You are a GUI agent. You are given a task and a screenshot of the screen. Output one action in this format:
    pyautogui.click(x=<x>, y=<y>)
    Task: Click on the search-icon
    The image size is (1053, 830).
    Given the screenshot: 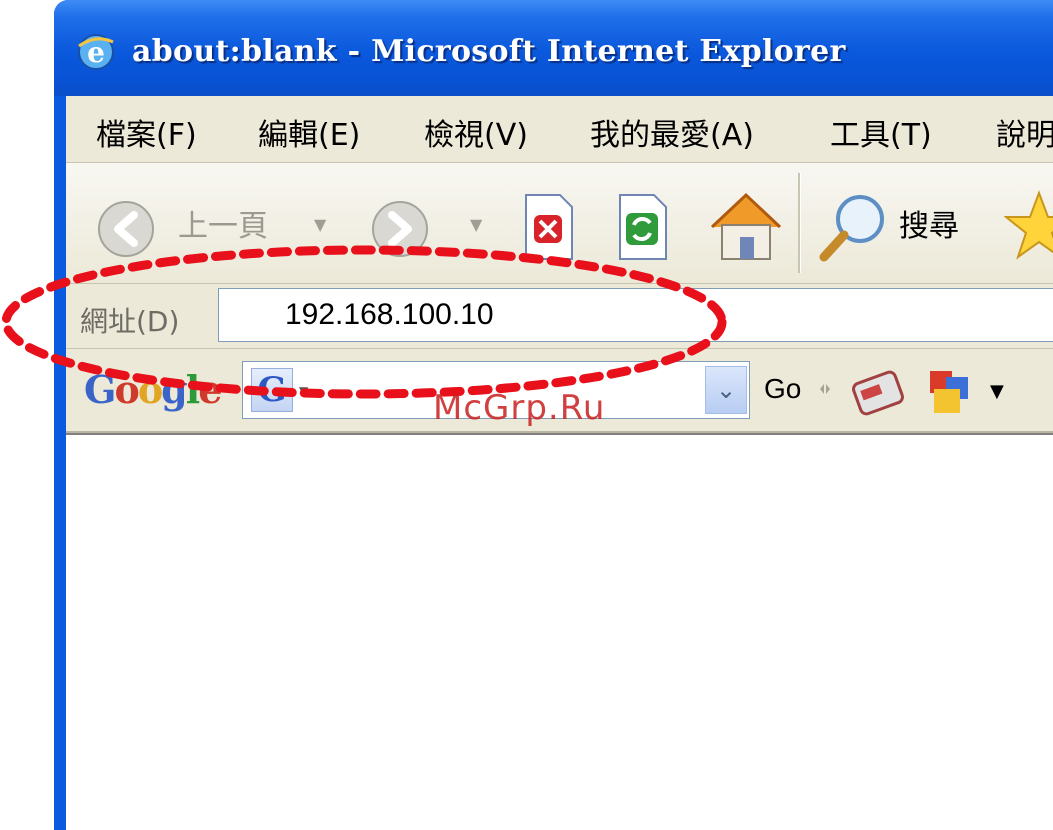 What is the action you would take?
    pyautogui.click(x=854, y=227)
    